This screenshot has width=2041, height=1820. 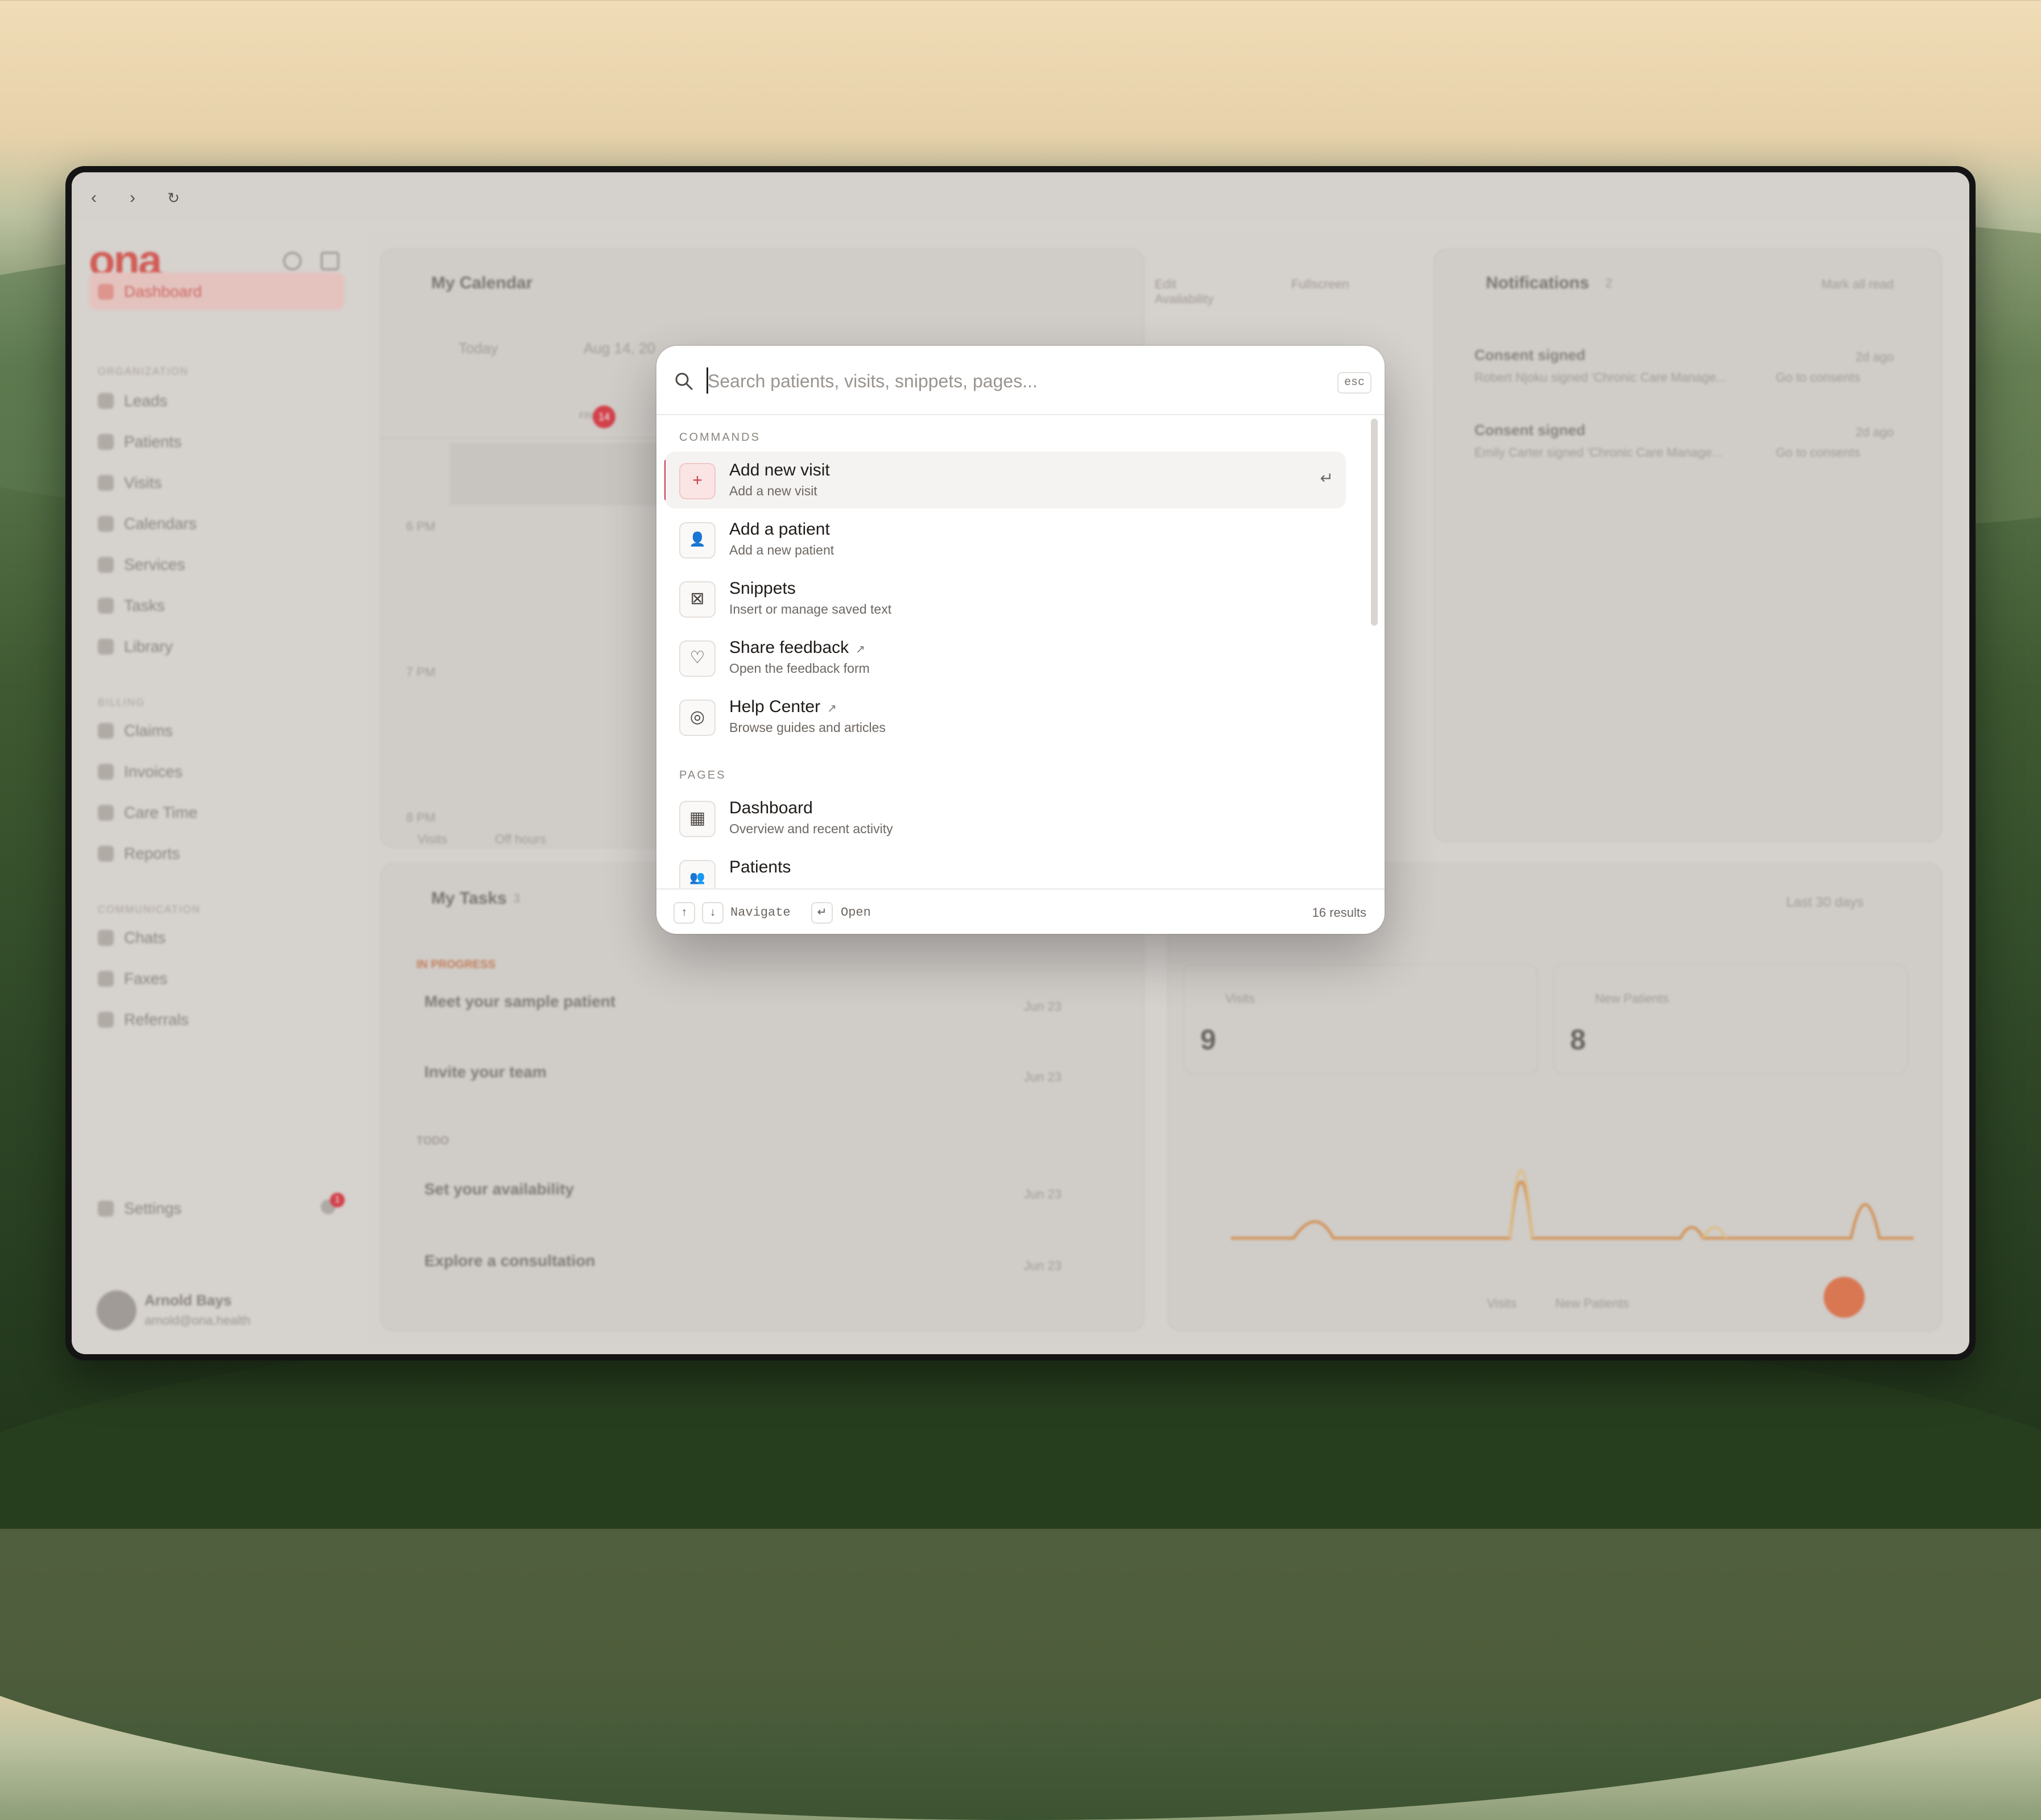 I want to click on results-count: 16 results, so click(x=1339, y=912).